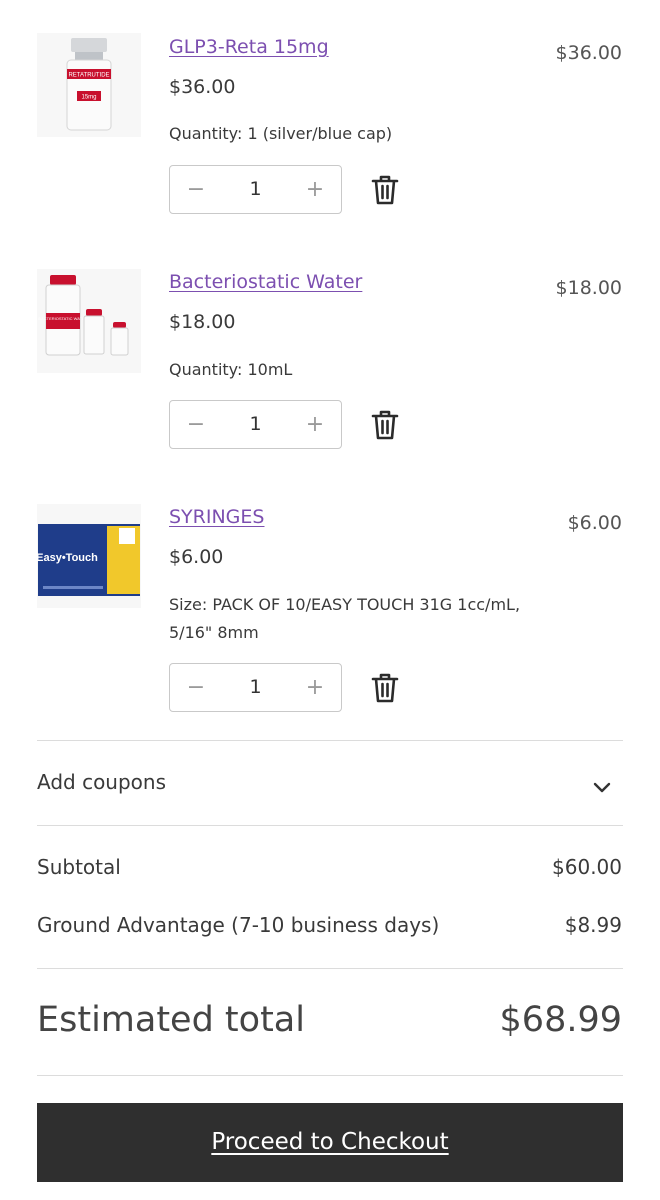  What do you see at coordinates (202, 322) in the screenshot?
I see `unit-price: $18.00` at bounding box center [202, 322].